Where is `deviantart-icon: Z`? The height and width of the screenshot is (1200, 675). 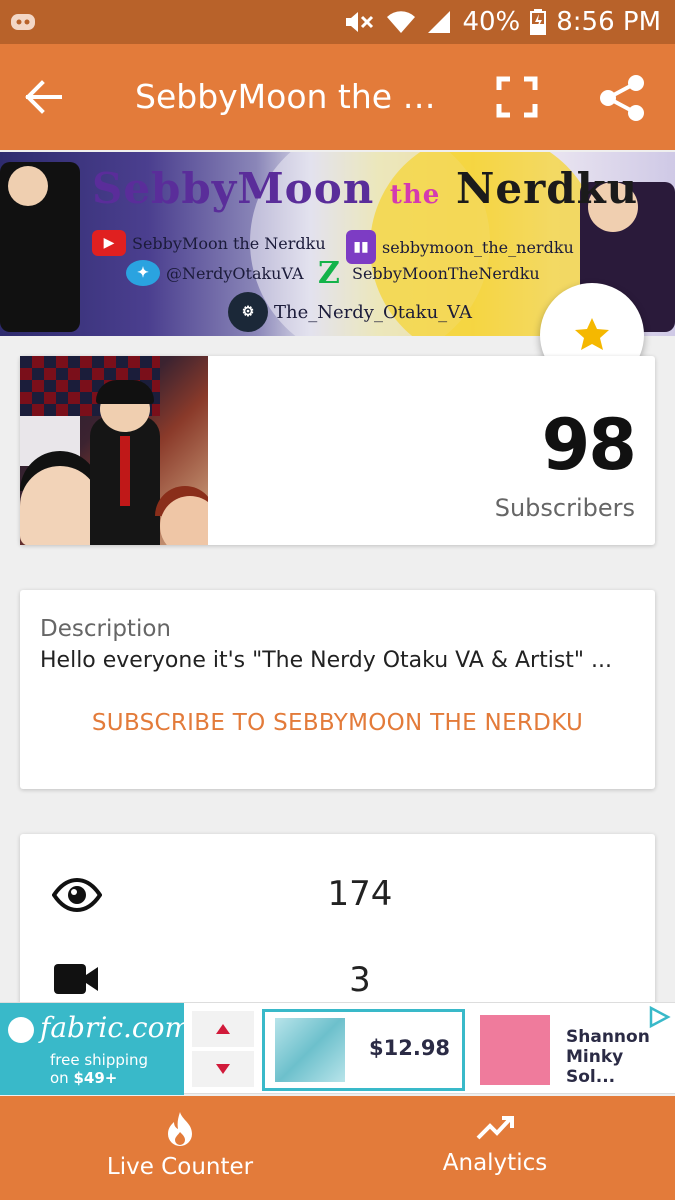 deviantart-icon: Z is located at coordinates (329, 273).